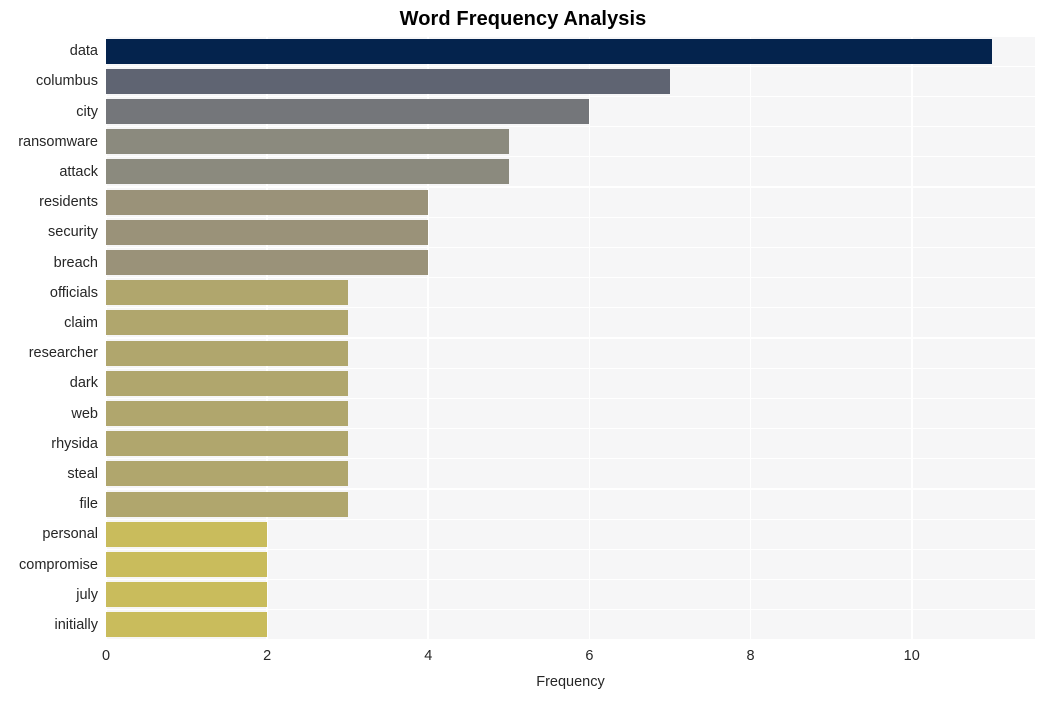  Describe the element at coordinates (58, 564) in the screenshot. I see `y-tick-label-compromise: compromise` at that location.